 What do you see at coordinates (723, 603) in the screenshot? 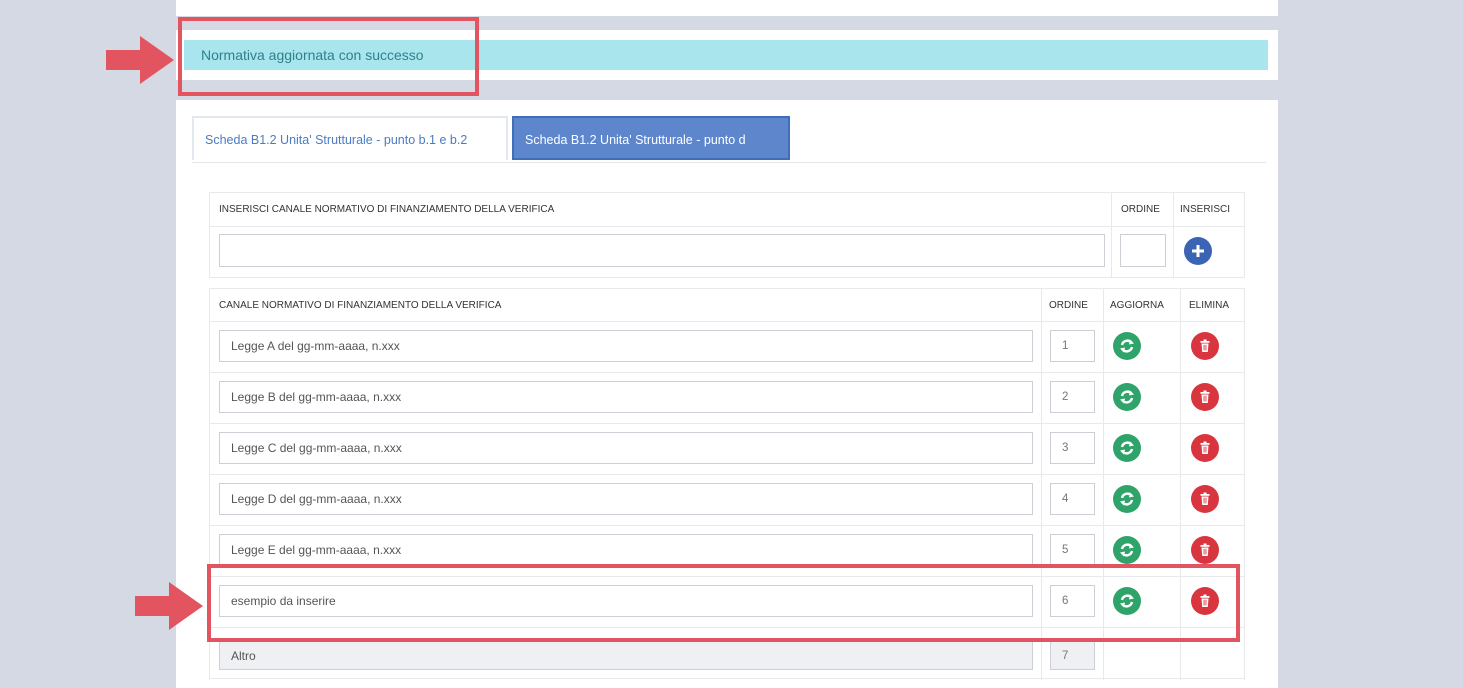
I see `annotation-highlight-new-row` at bounding box center [723, 603].